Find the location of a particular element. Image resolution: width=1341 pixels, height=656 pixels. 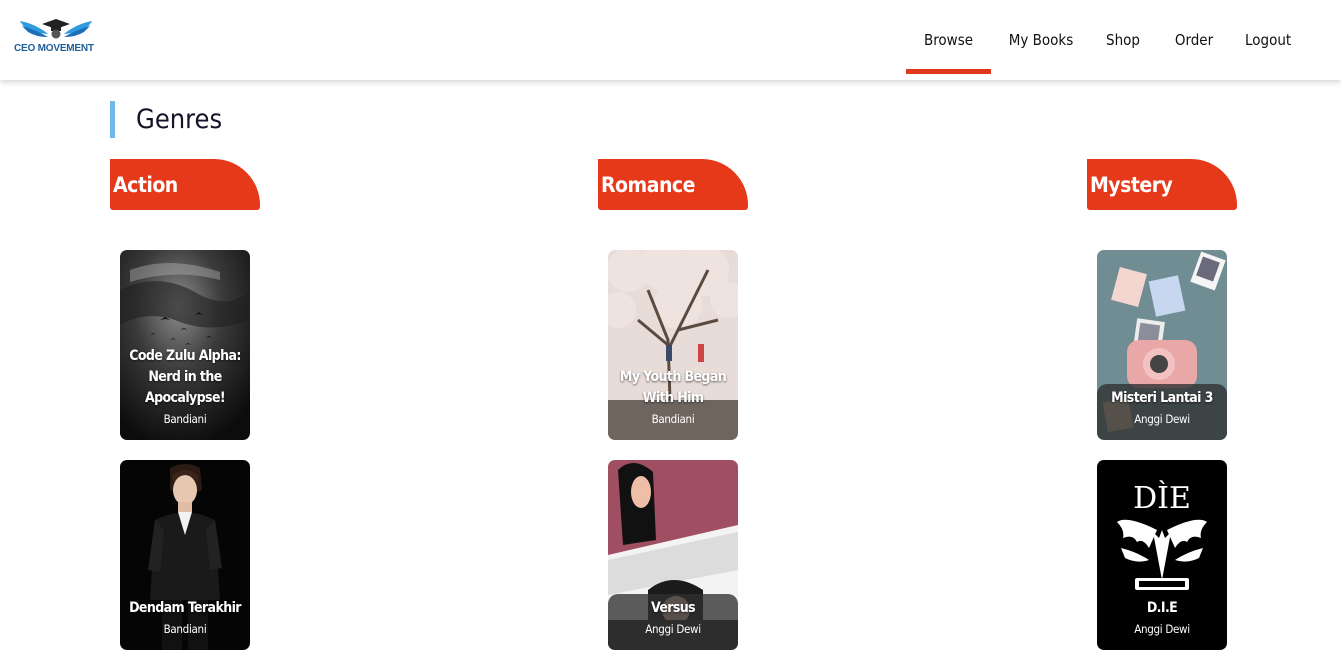

book-title: My Youth Began With Him is located at coordinates (673, 387).